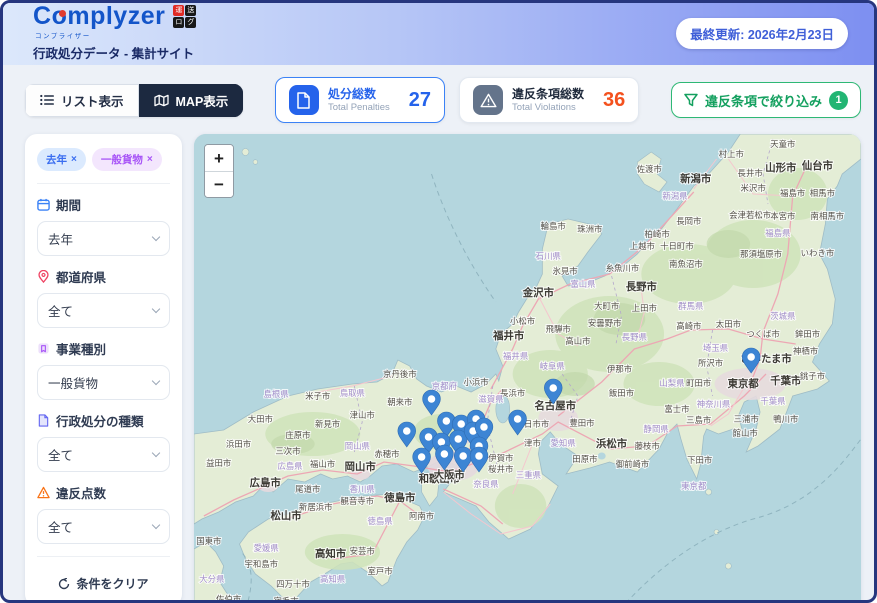 This screenshot has height=603, width=877. Describe the element at coordinates (103, 238) in the screenshot. I see `period-select: 去年` at that location.